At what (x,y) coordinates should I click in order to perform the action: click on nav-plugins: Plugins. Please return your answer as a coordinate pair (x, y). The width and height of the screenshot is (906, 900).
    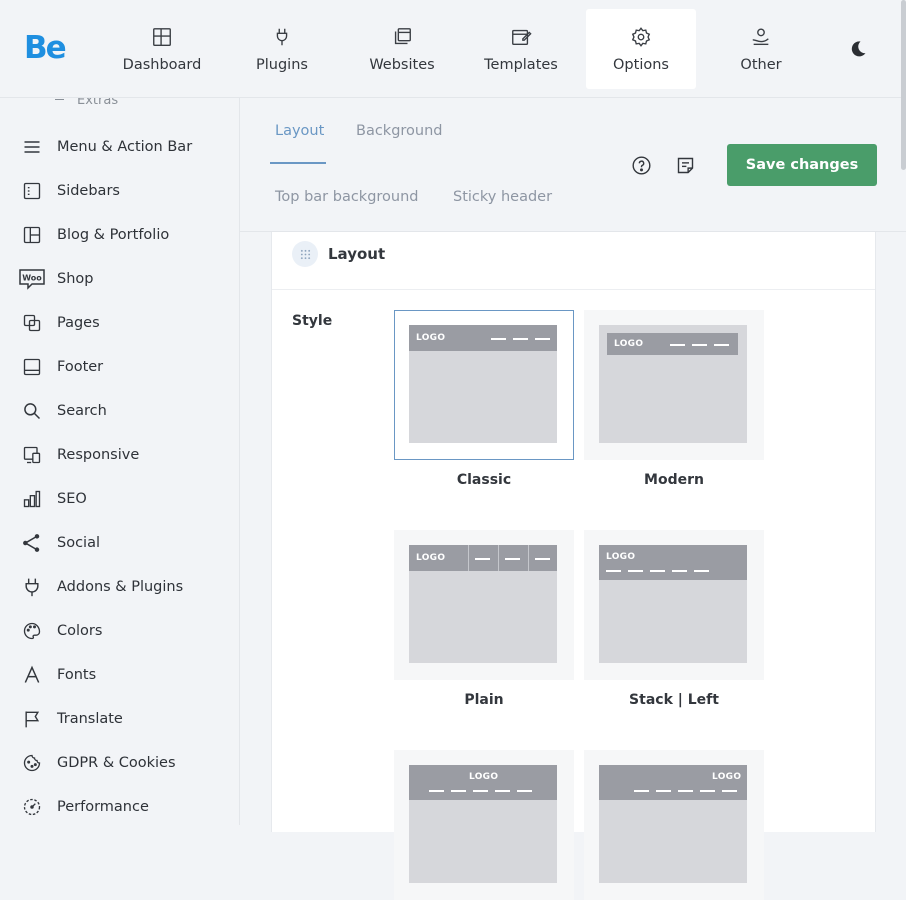
    Looking at the image, I should click on (282, 49).